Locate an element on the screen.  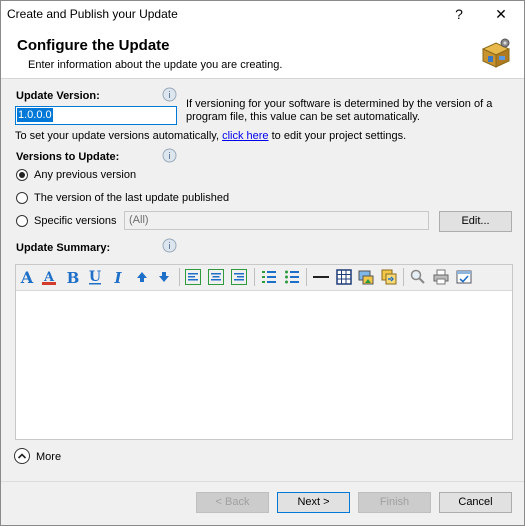
insert-image-icon is located at coordinates (366, 277).